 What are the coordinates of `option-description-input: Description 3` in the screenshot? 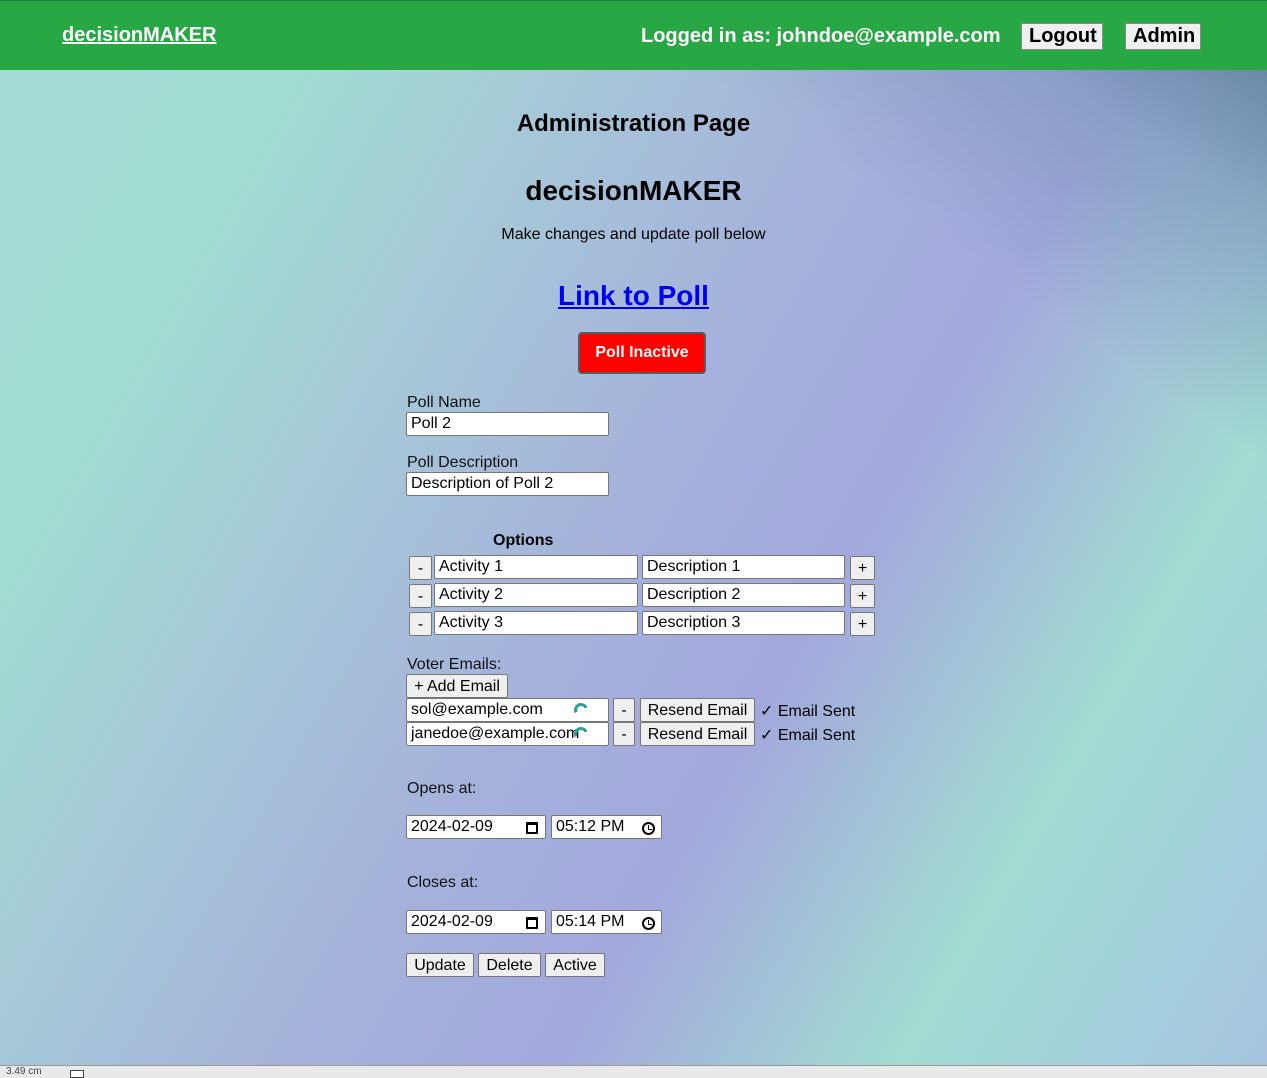 It's located at (743, 623).